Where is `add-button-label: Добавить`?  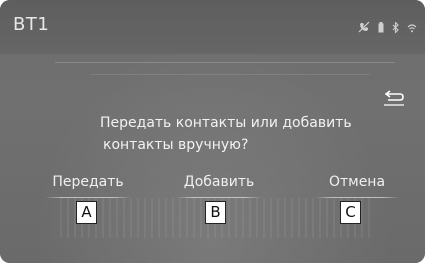 add-button-label: Добавить is located at coordinates (219, 182).